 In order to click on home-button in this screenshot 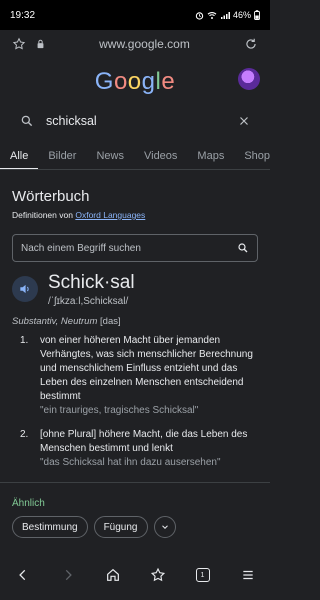, I will do `click(113, 575)`.